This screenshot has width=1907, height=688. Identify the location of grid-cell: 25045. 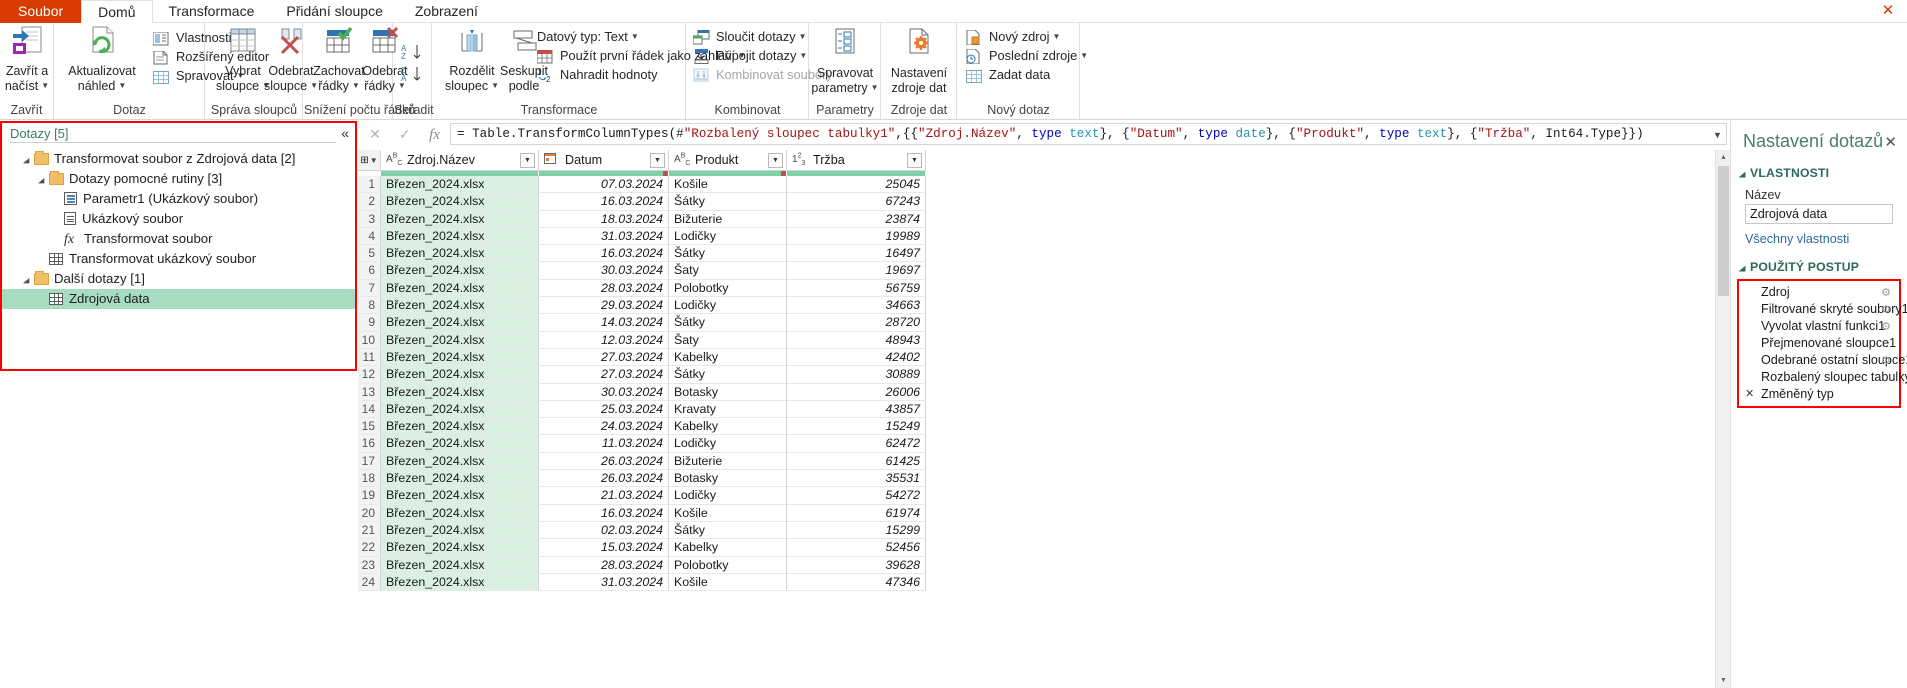
(856, 185).